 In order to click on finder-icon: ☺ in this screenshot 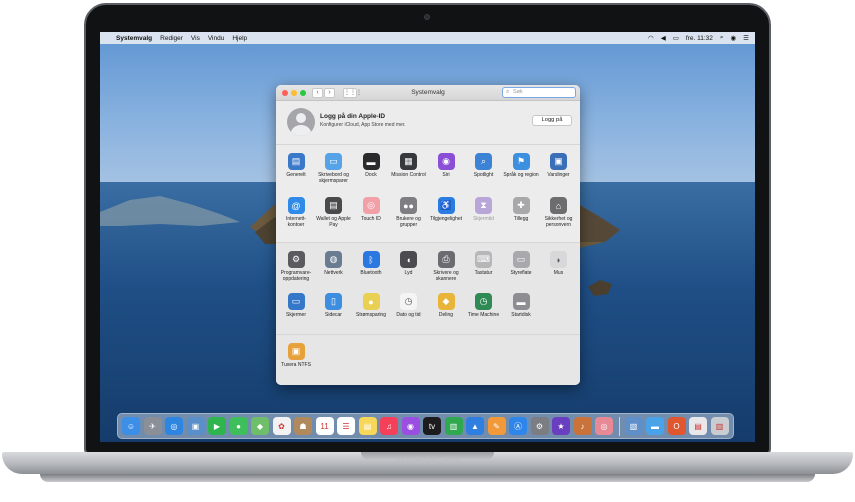, I will do `click(131, 426)`.